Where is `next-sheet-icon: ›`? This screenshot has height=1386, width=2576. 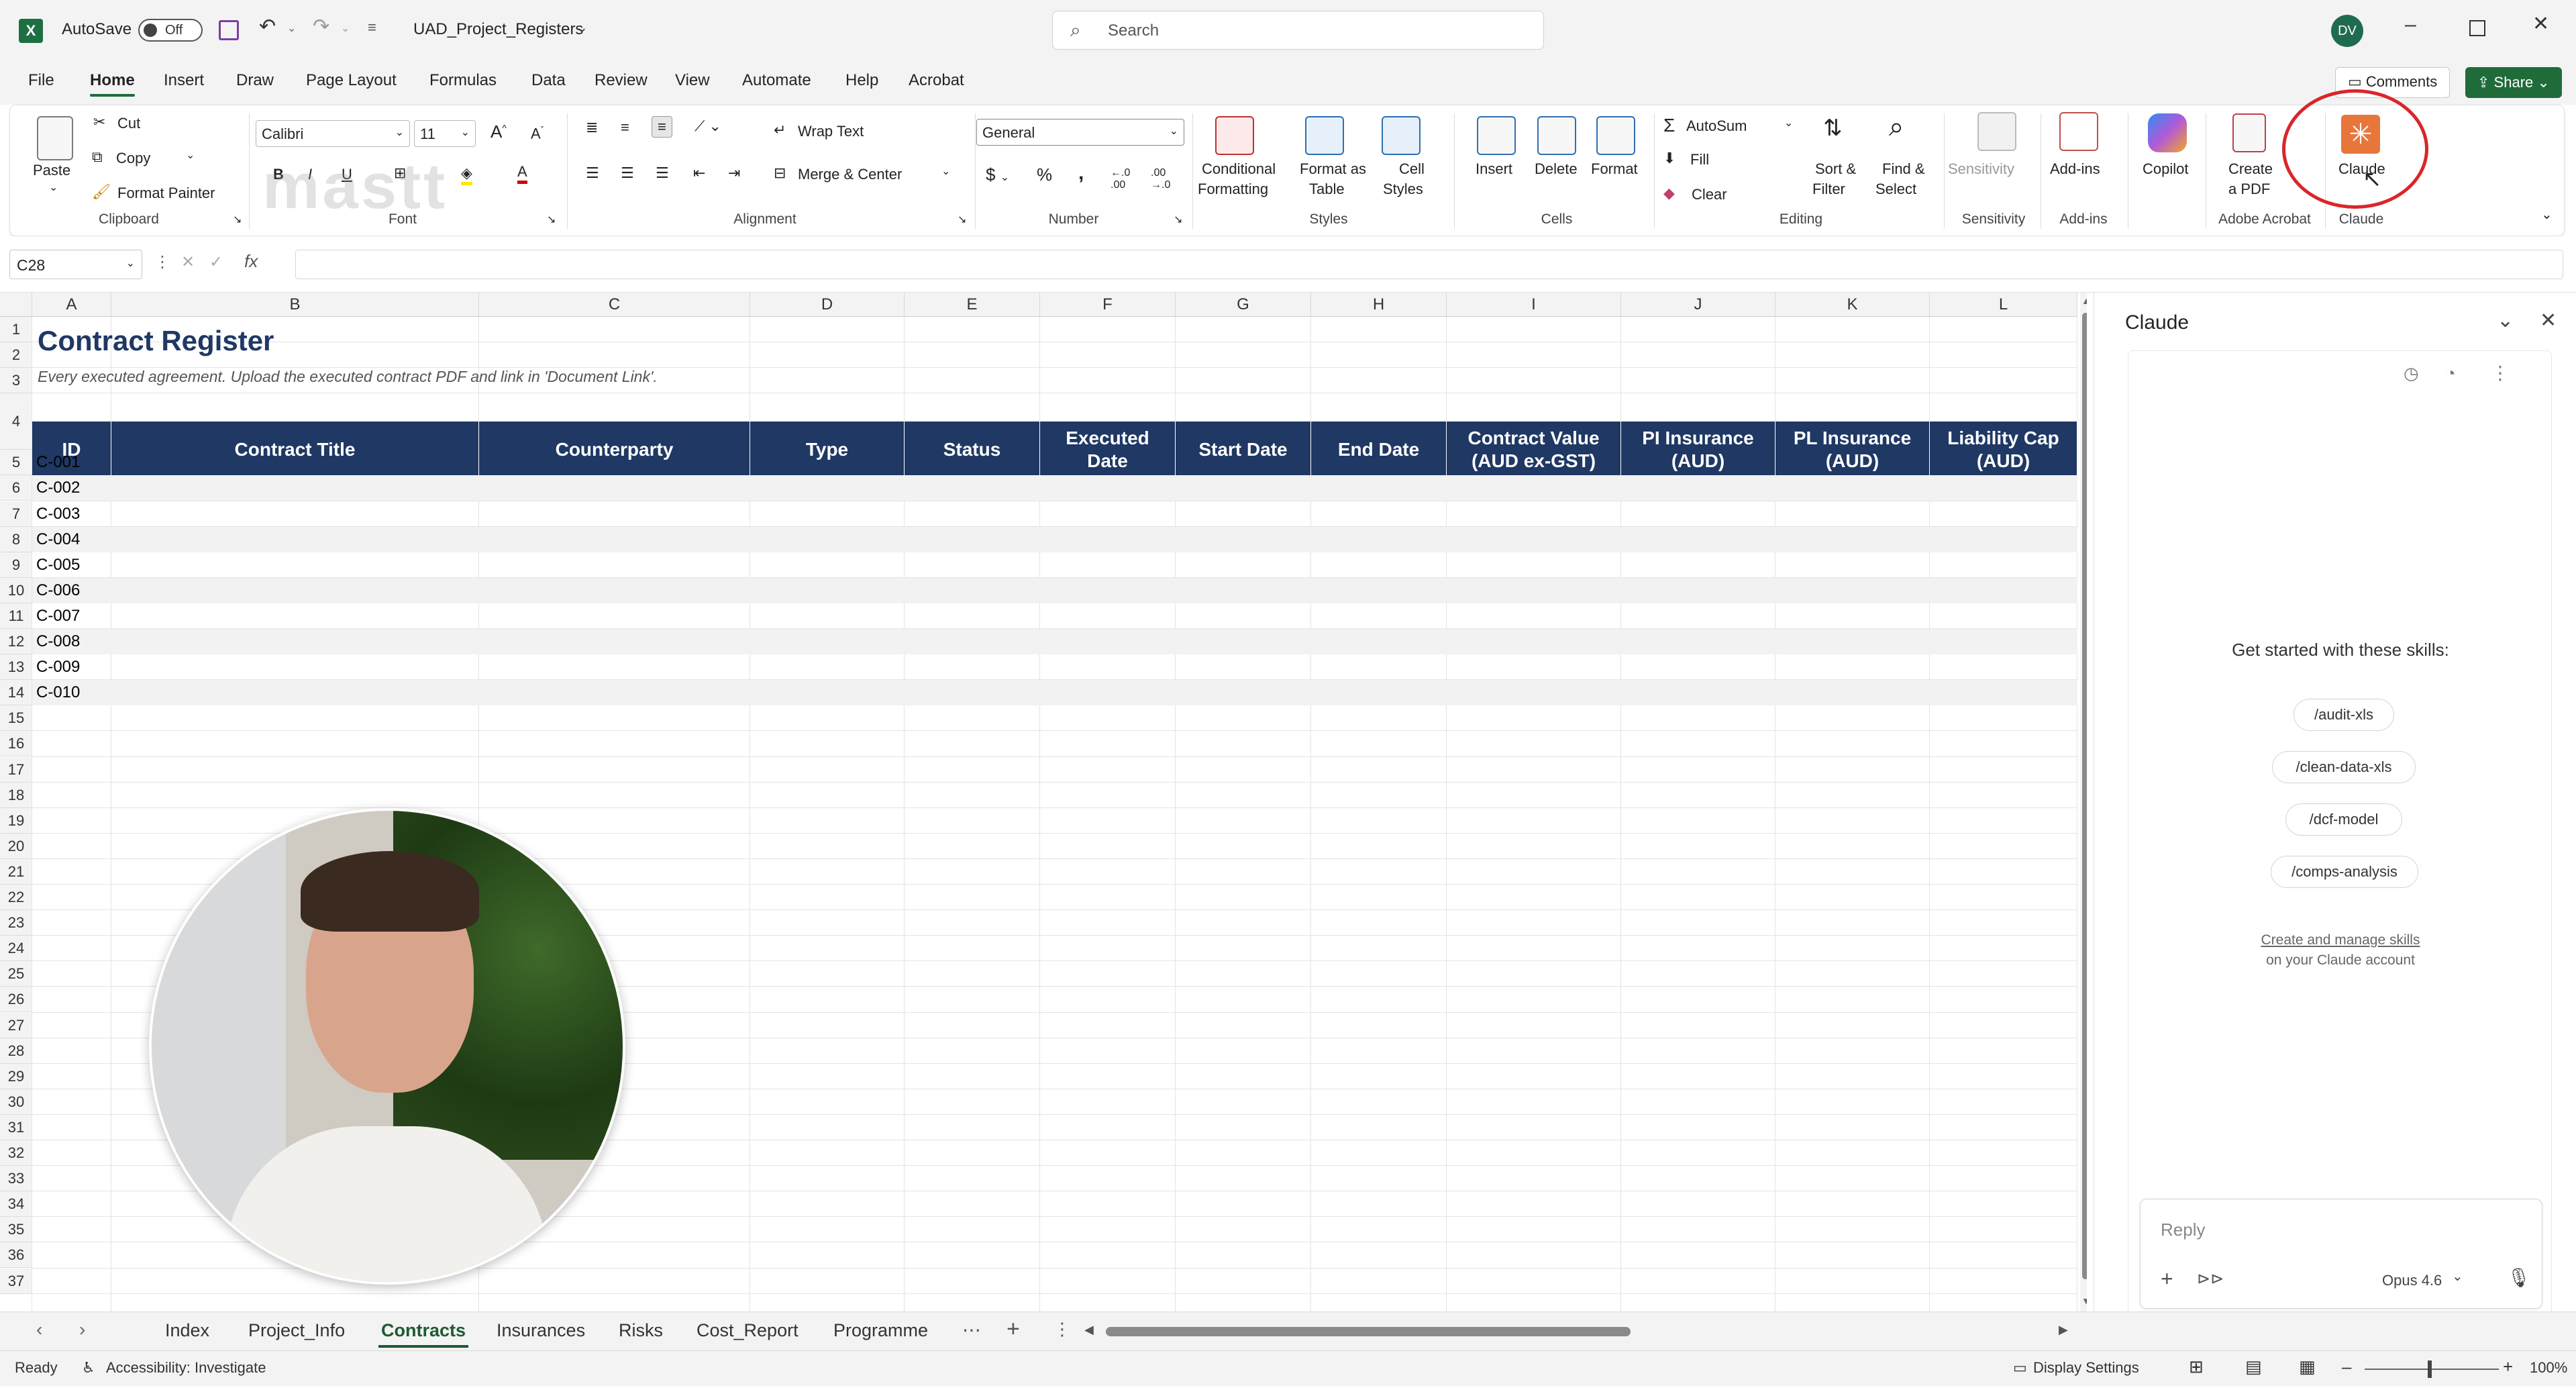 next-sheet-icon: › is located at coordinates (82, 1329).